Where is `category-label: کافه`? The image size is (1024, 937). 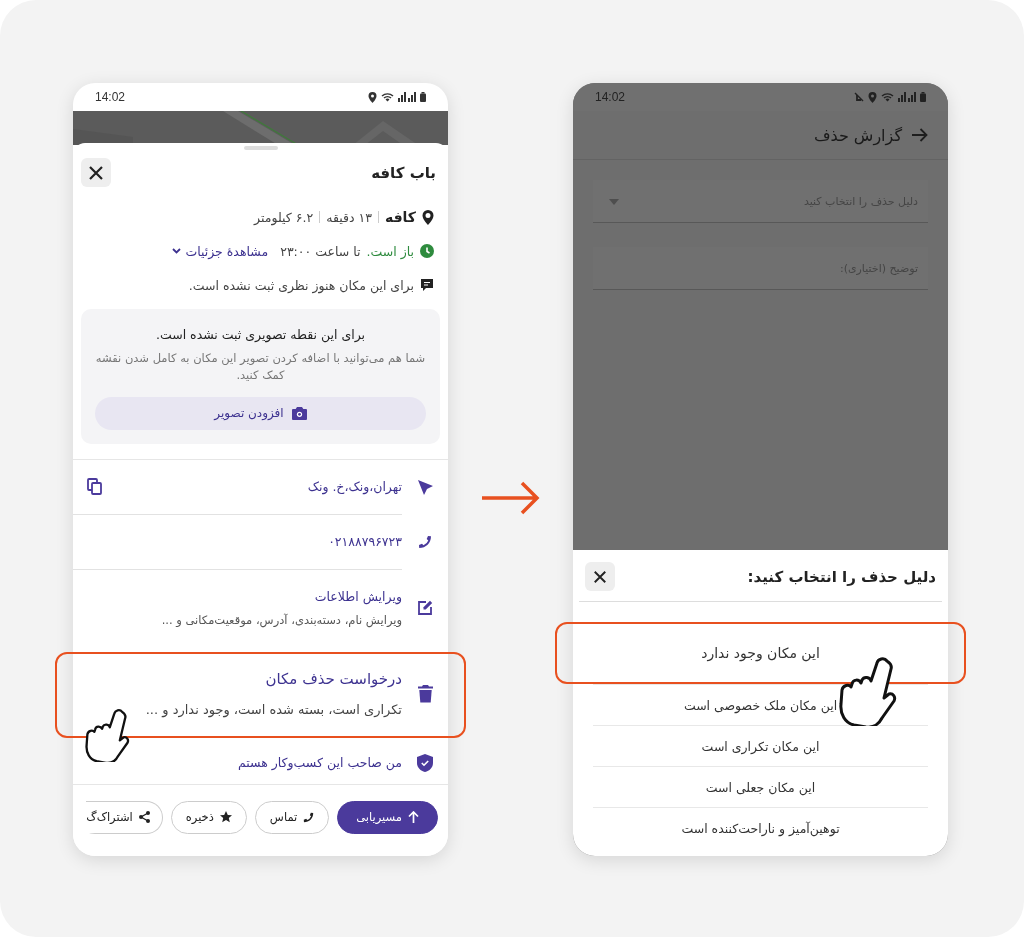 category-label: کافه is located at coordinates (400, 217).